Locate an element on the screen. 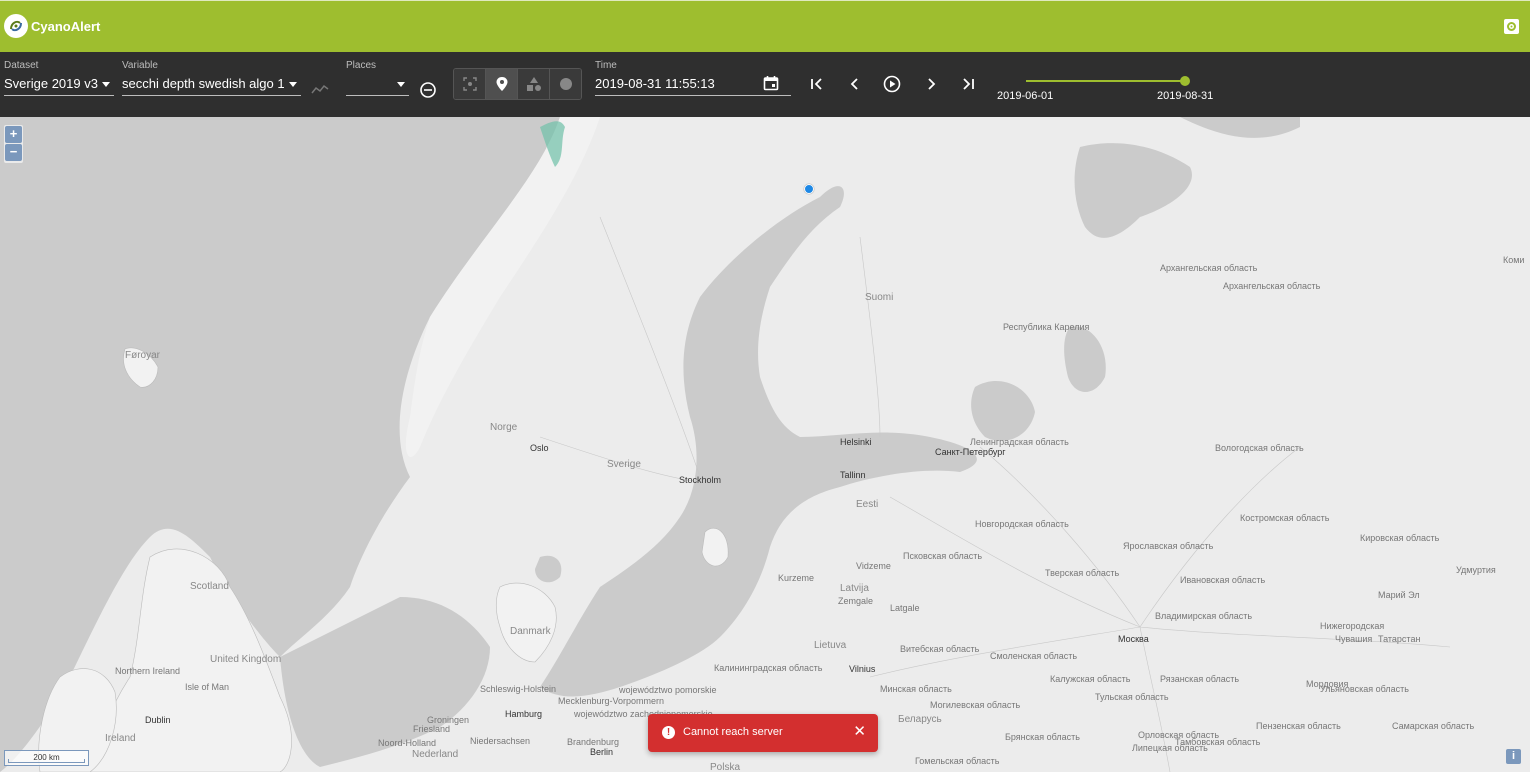 The image size is (1530, 772). info-button: i is located at coordinates (1513, 756).